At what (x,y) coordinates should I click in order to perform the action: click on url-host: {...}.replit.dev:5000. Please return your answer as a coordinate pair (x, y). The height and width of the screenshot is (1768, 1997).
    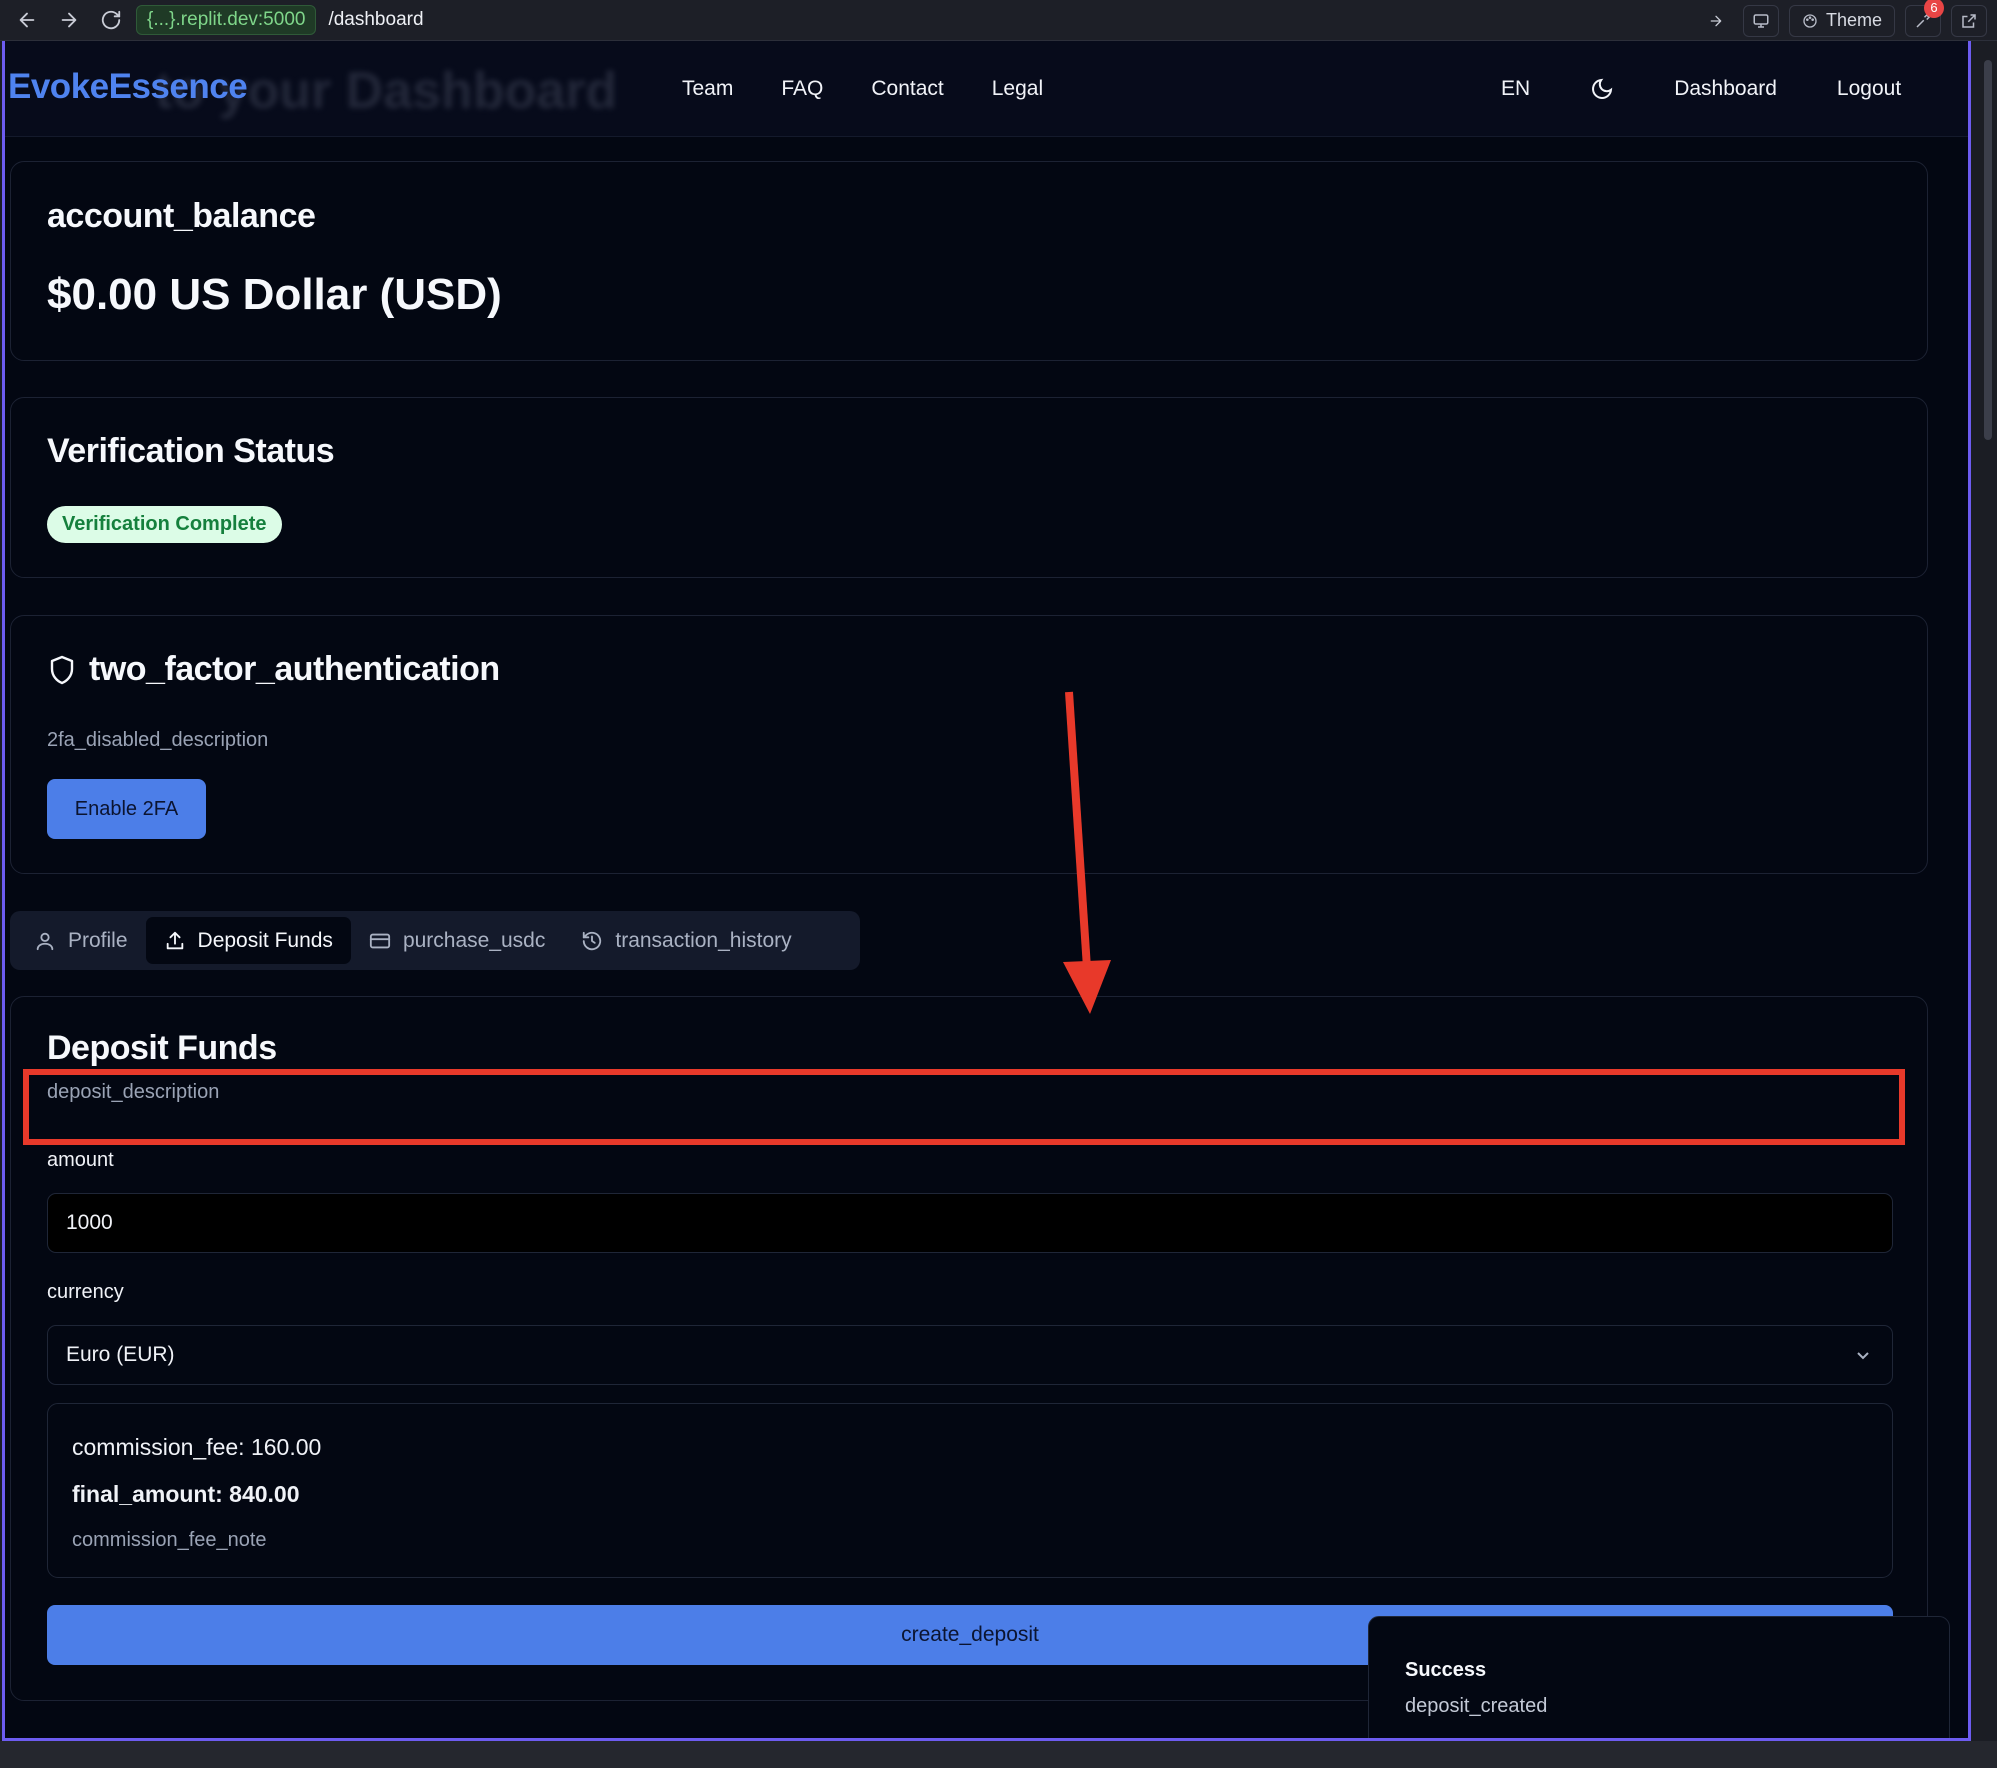
    Looking at the image, I should click on (226, 20).